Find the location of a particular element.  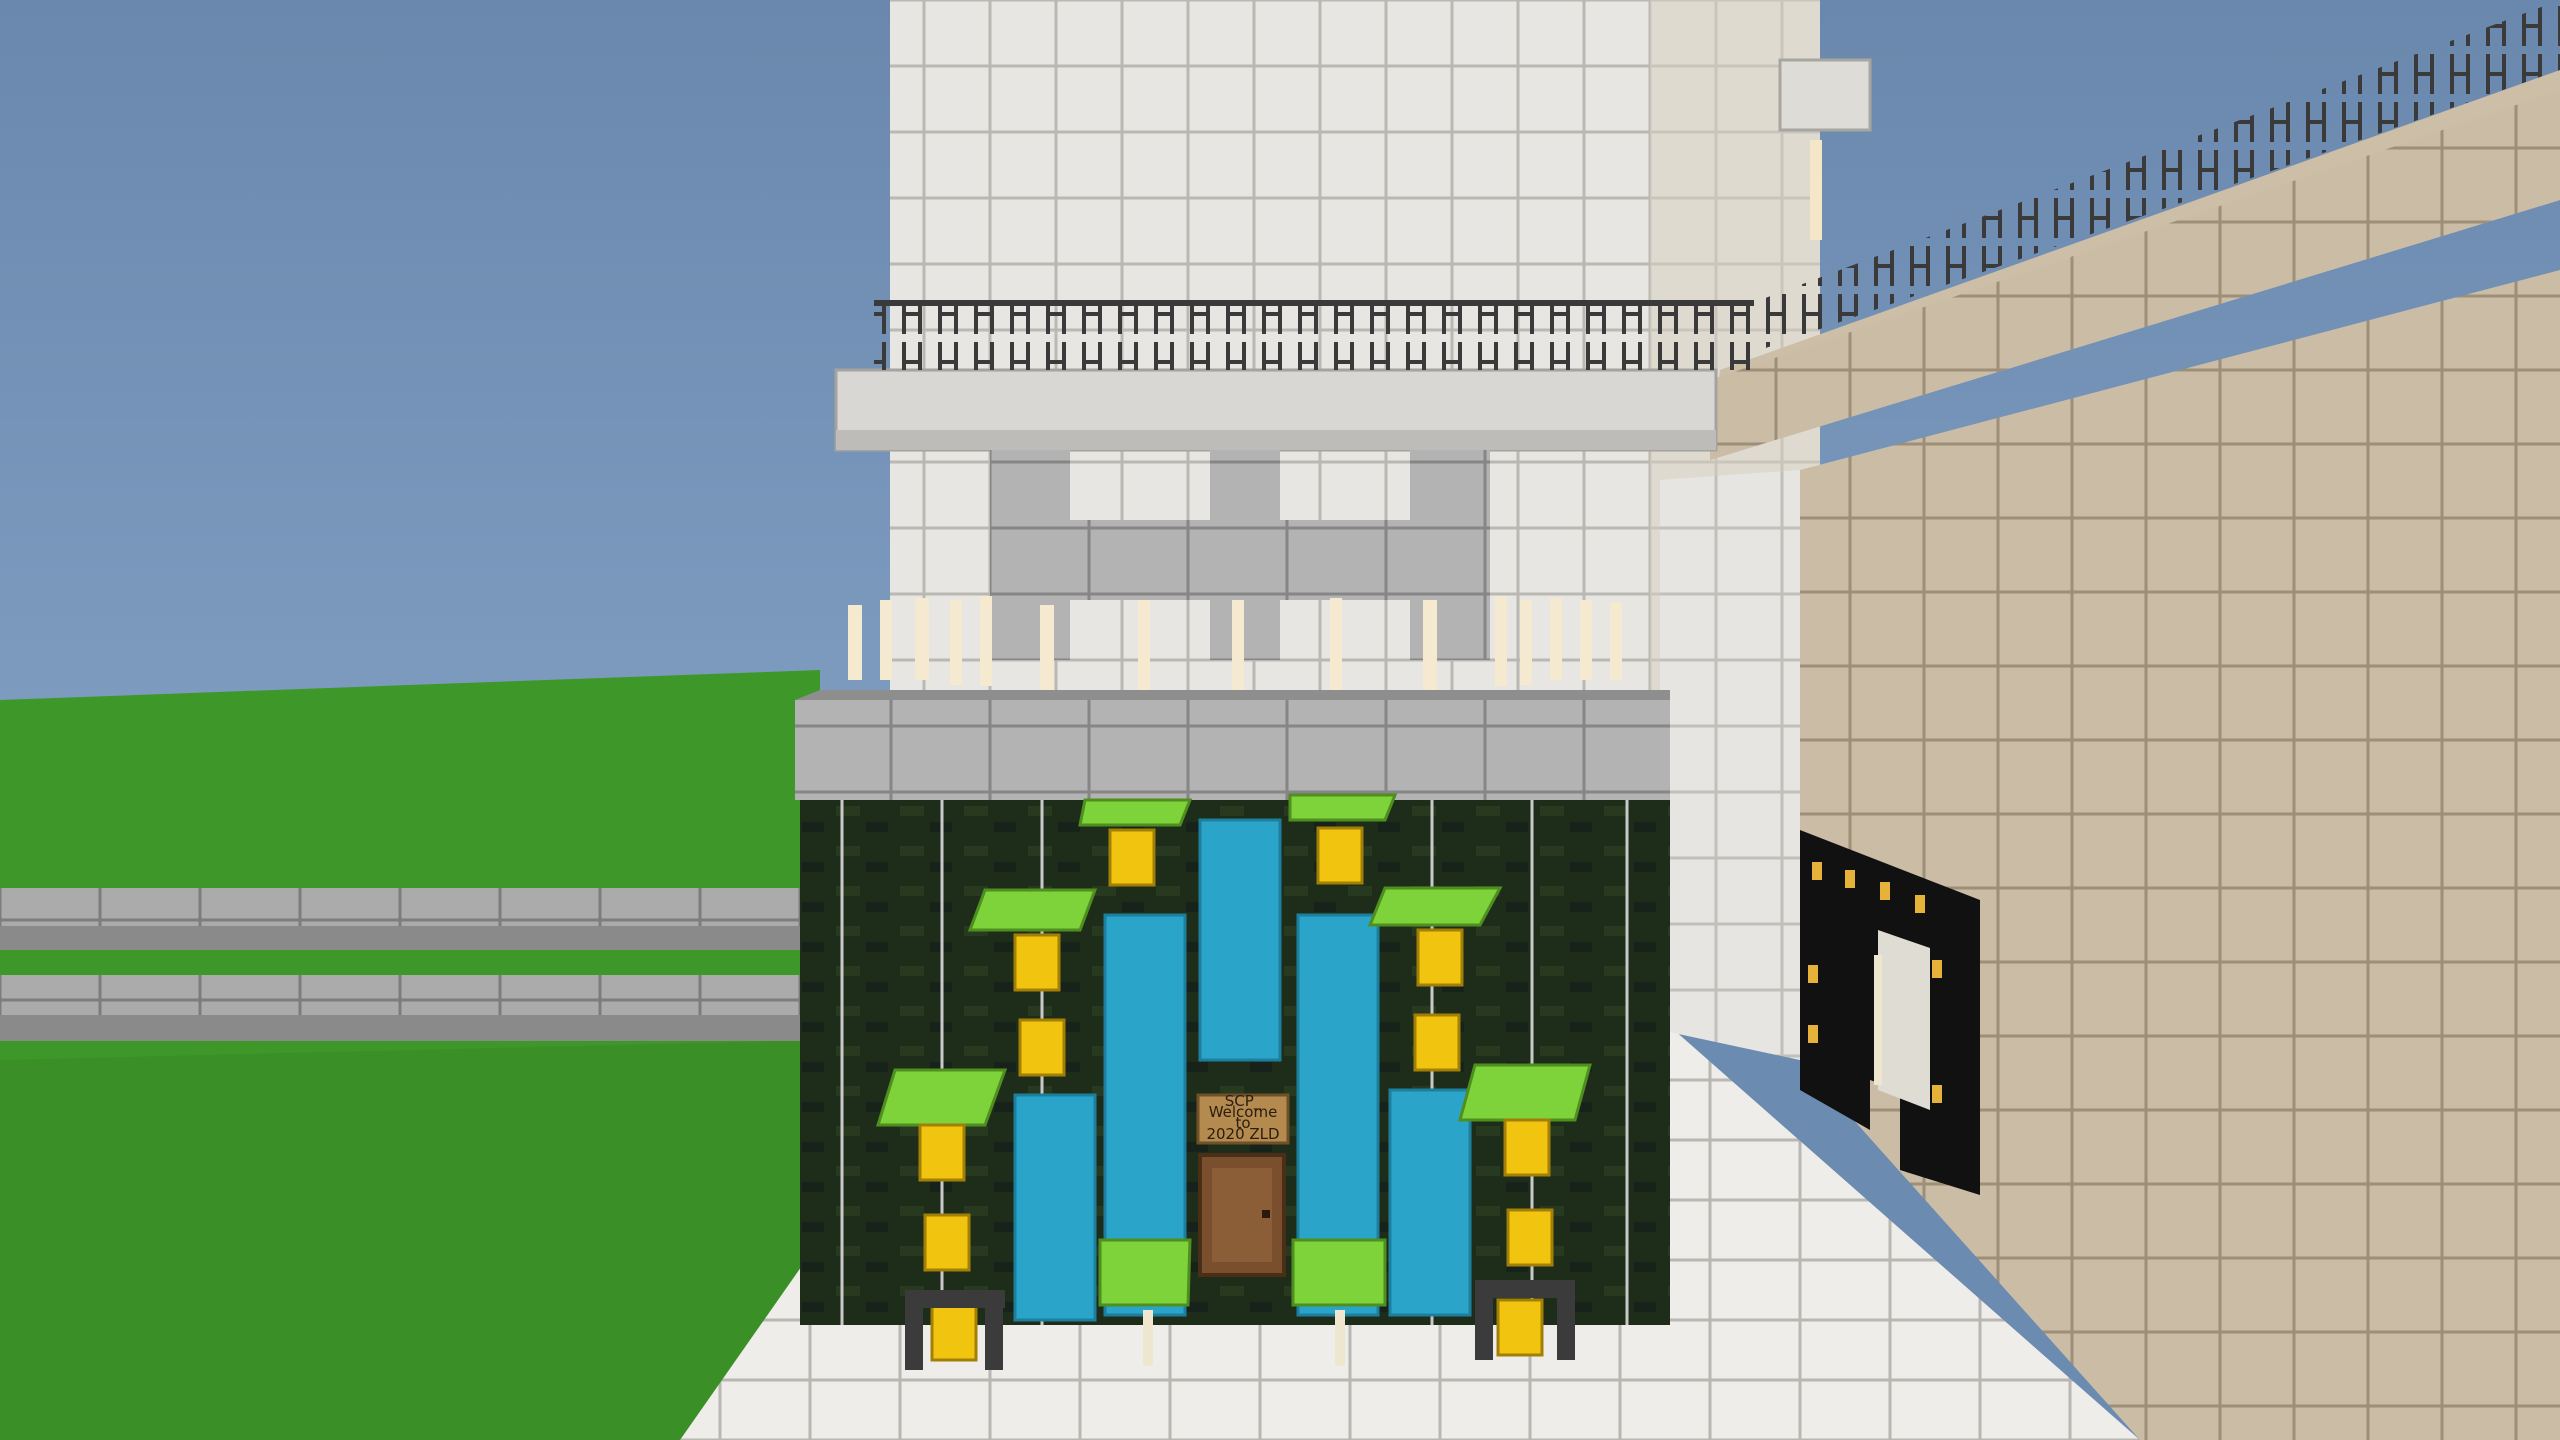

pillar-candle is located at coordinates (1816, 190).